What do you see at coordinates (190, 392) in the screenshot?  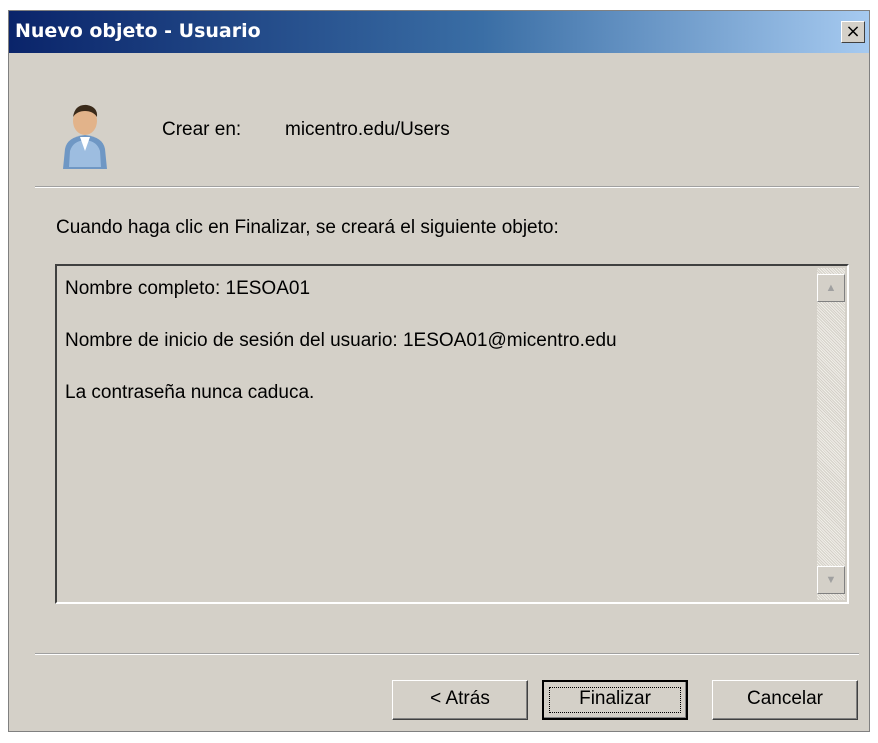 I see `summary-line-password: La contraseña nunca caduca.` at bounding box center [190, 392].